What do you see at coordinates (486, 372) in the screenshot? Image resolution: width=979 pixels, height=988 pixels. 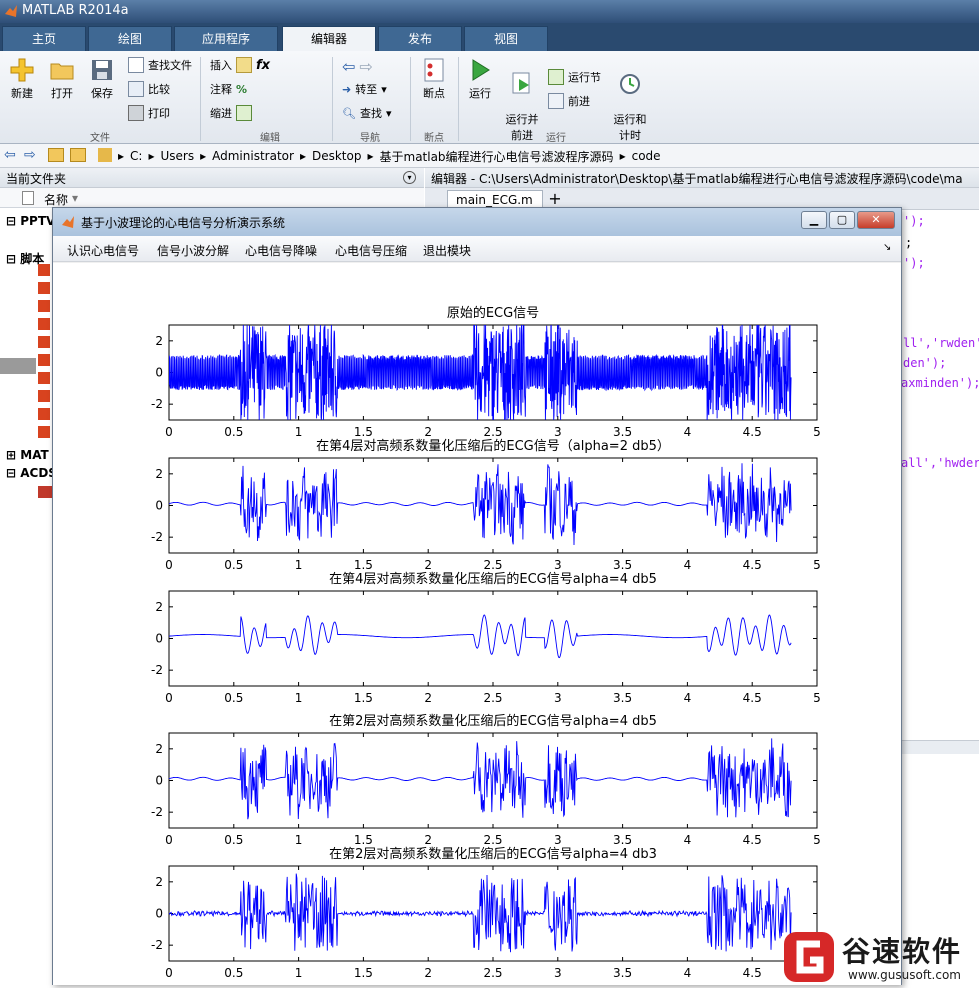 I see `subplot: 原始的ECG信号0 0.5 1 1.5 2 2.5 3 3.5 4 4.5 520-2` at bounding box center [486, 372].